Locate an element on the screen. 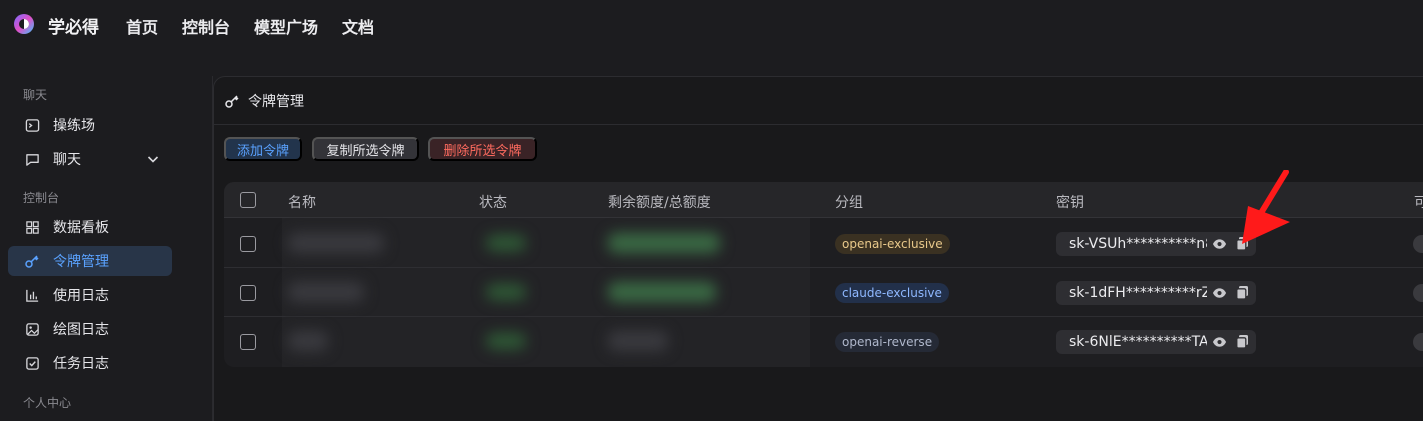 This screenshot has width=1423, height=421. red-arrow-annotation is located at coordinates (1266, 207).